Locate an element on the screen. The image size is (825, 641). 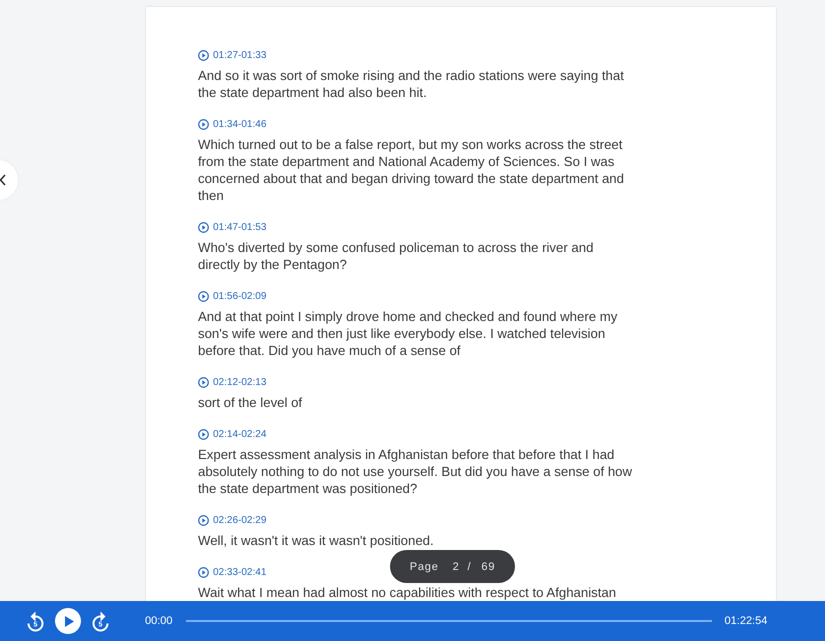
transcript-text: And so it was sort of smoke rising and the radio stations were saying that the state department had also been hit. is located at coordinates (411, 84).